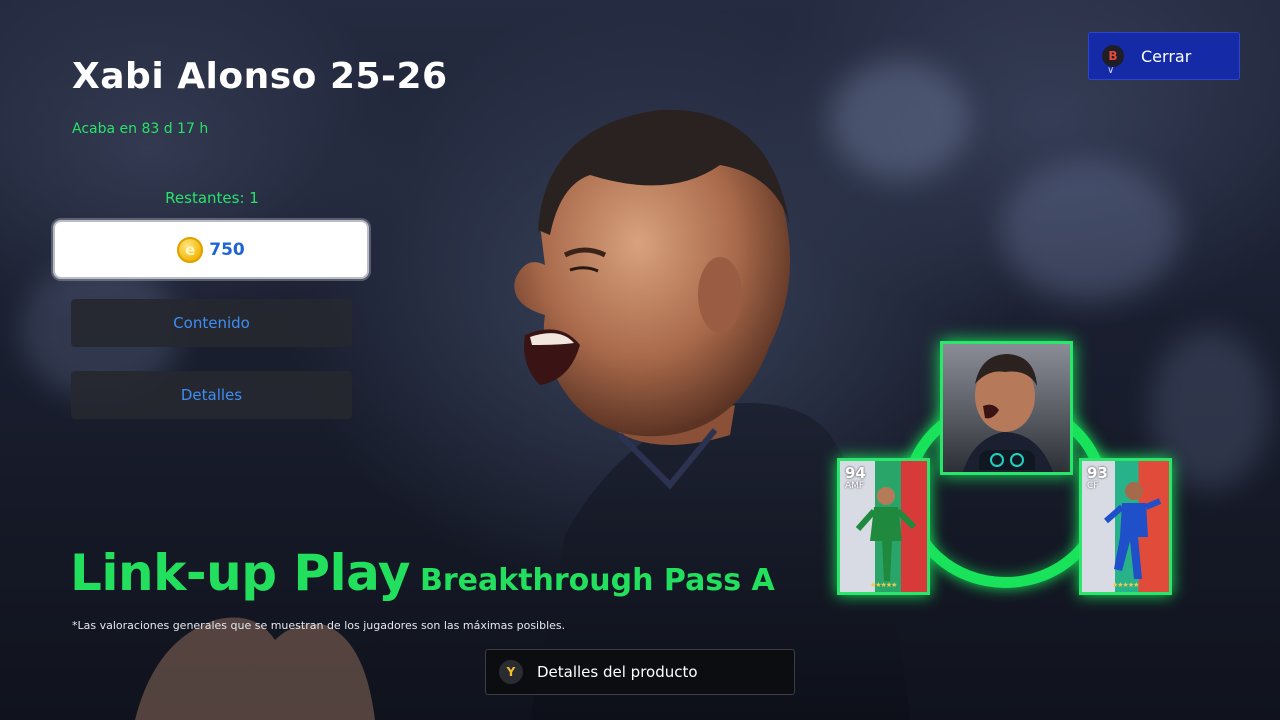 This screenshot has width=1280, height=720. I want to click on sub-skill-name: Breakthrough Pass A, so click(597, 580).